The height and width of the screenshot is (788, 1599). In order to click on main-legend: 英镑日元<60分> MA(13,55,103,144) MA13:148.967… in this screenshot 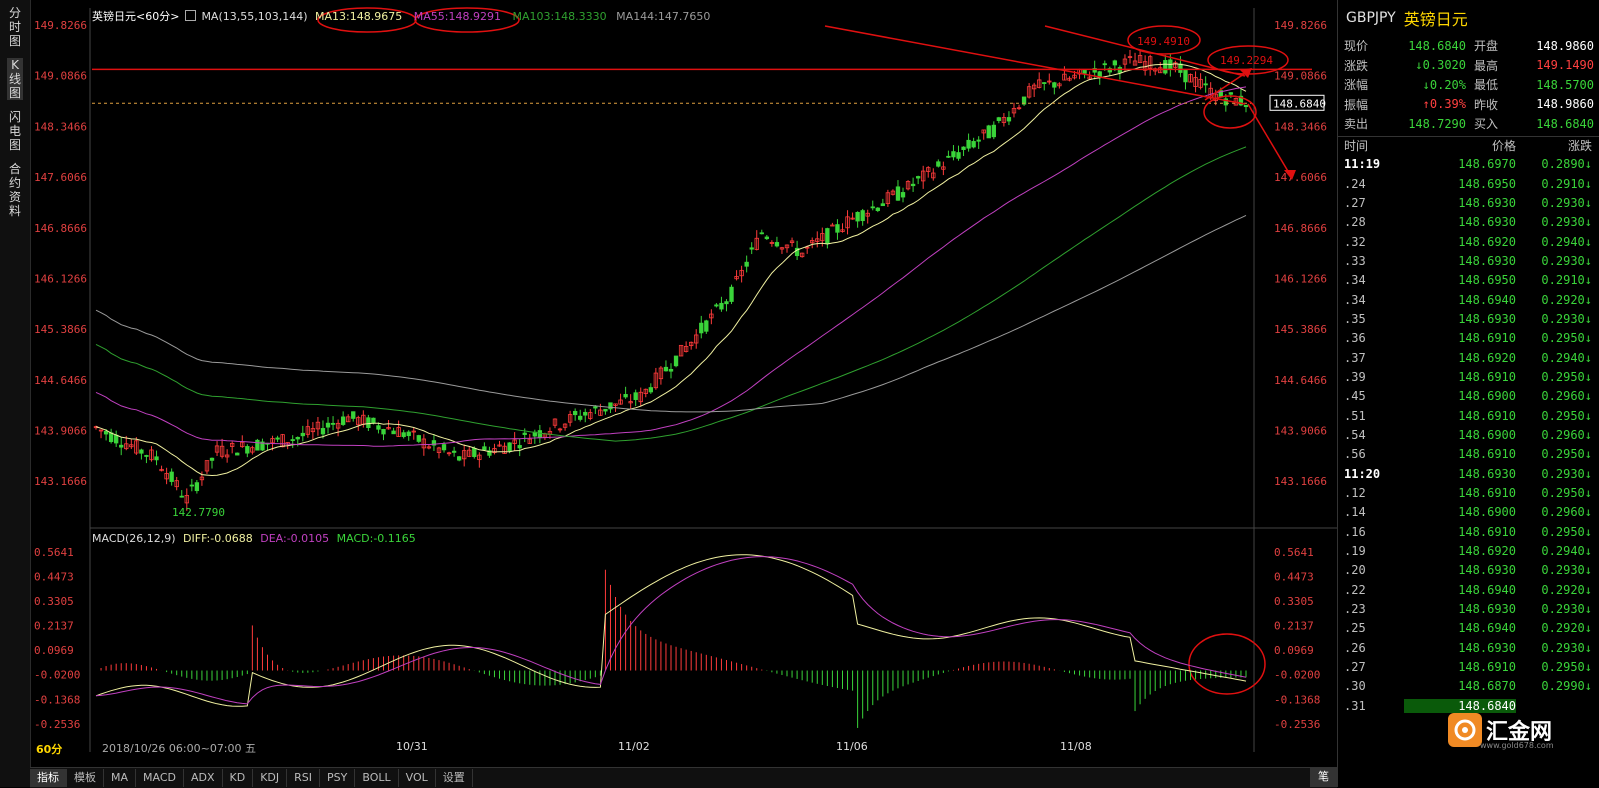, I will do `click(401, 16)`.